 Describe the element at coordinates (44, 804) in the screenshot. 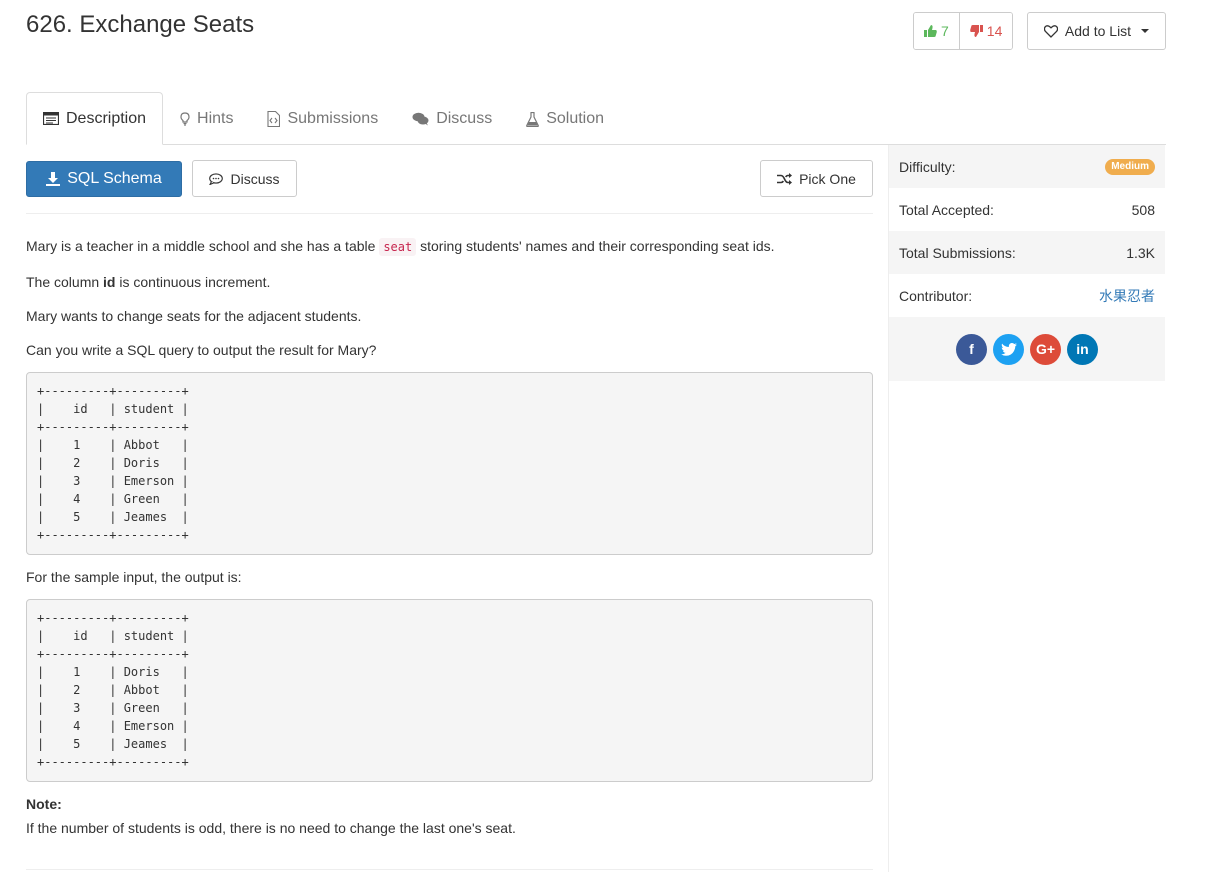

I see `note-label: Note:` at that location.